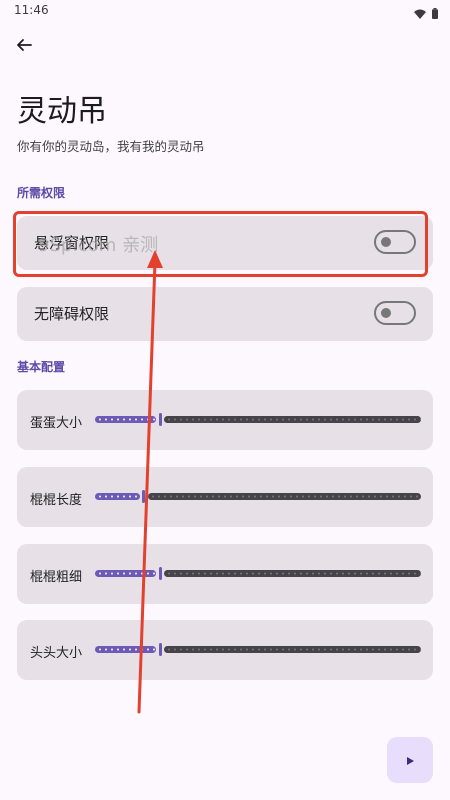 The width and height of the screenshot is (450, 800). Describe the element at coordinates (62, 111) in the screenshot. I see `page-title: 灵动吊` at that location.